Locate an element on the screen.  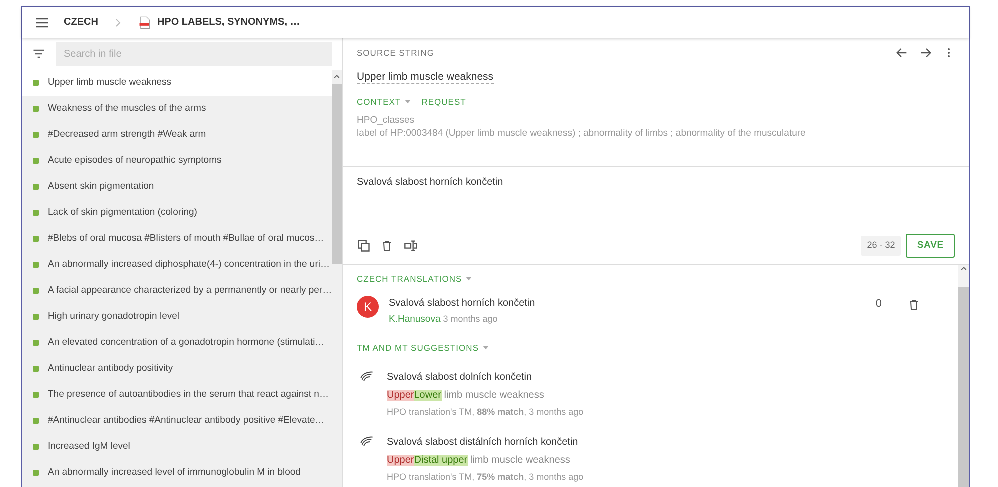
translation-text: Svalová slabost horních končetin is located at coordinates (462, 303).